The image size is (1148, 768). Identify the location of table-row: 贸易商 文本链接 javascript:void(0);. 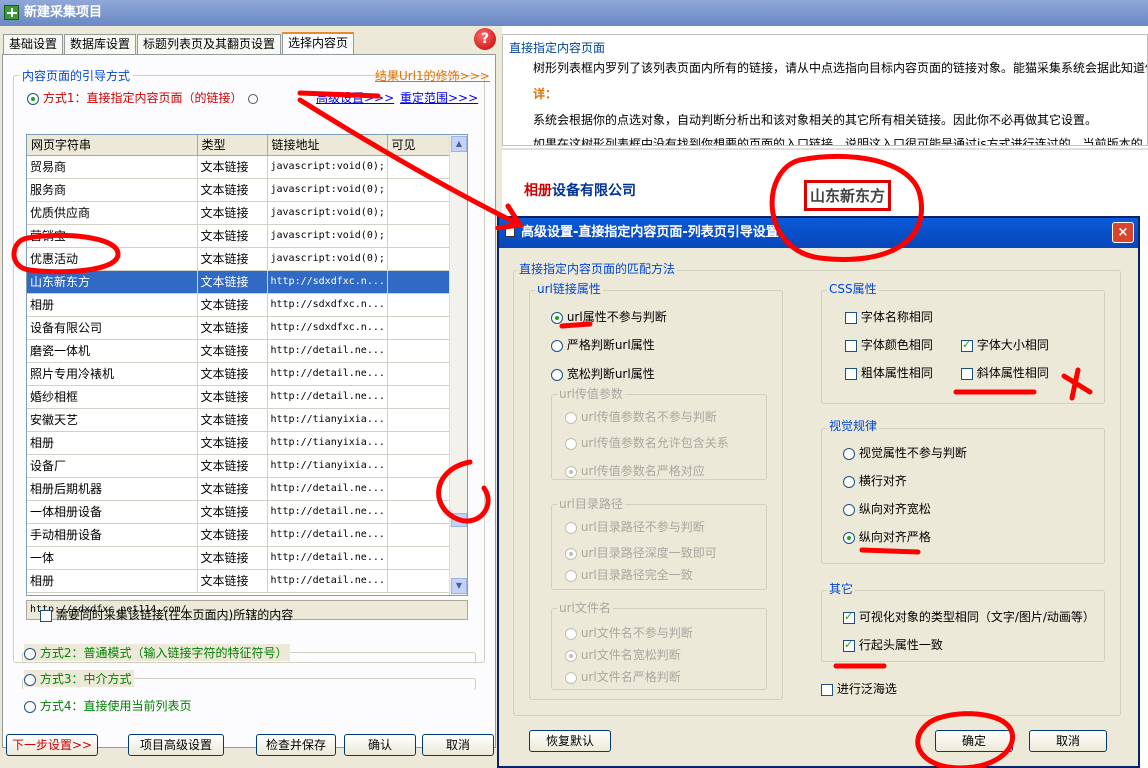
(239, 167).